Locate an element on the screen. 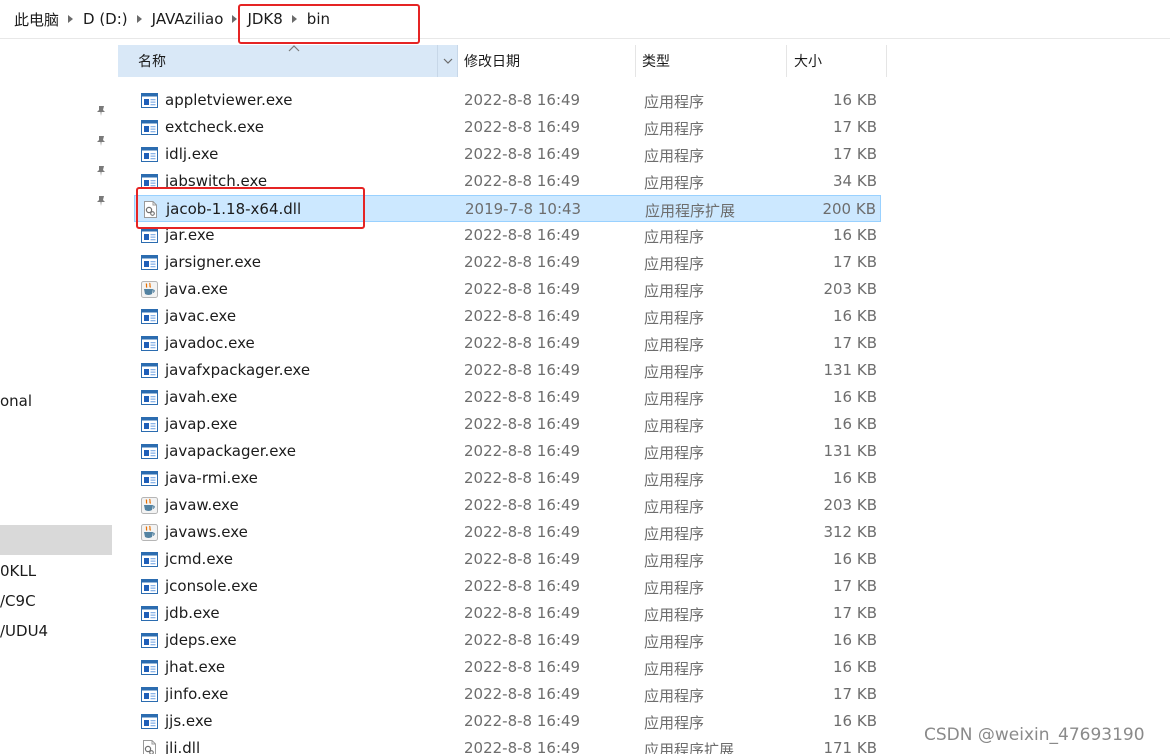  chevron-down-icon is located at coordinates (448, 61).